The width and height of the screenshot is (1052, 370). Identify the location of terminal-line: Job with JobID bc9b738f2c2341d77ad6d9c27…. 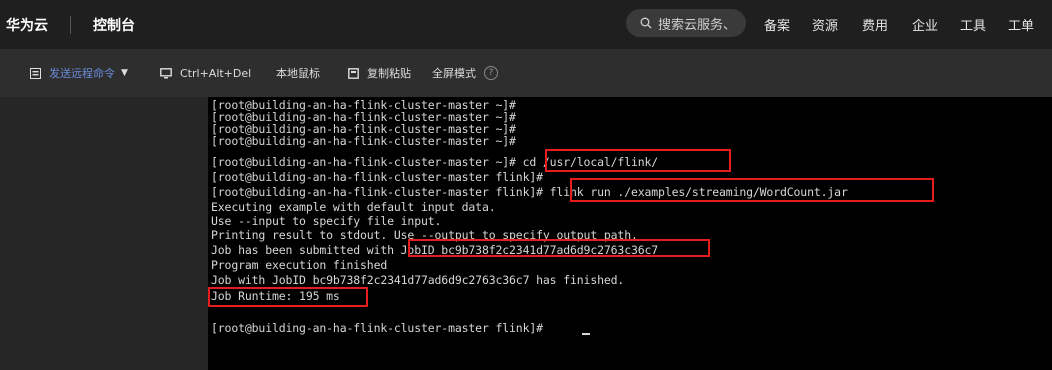
(418, 280).